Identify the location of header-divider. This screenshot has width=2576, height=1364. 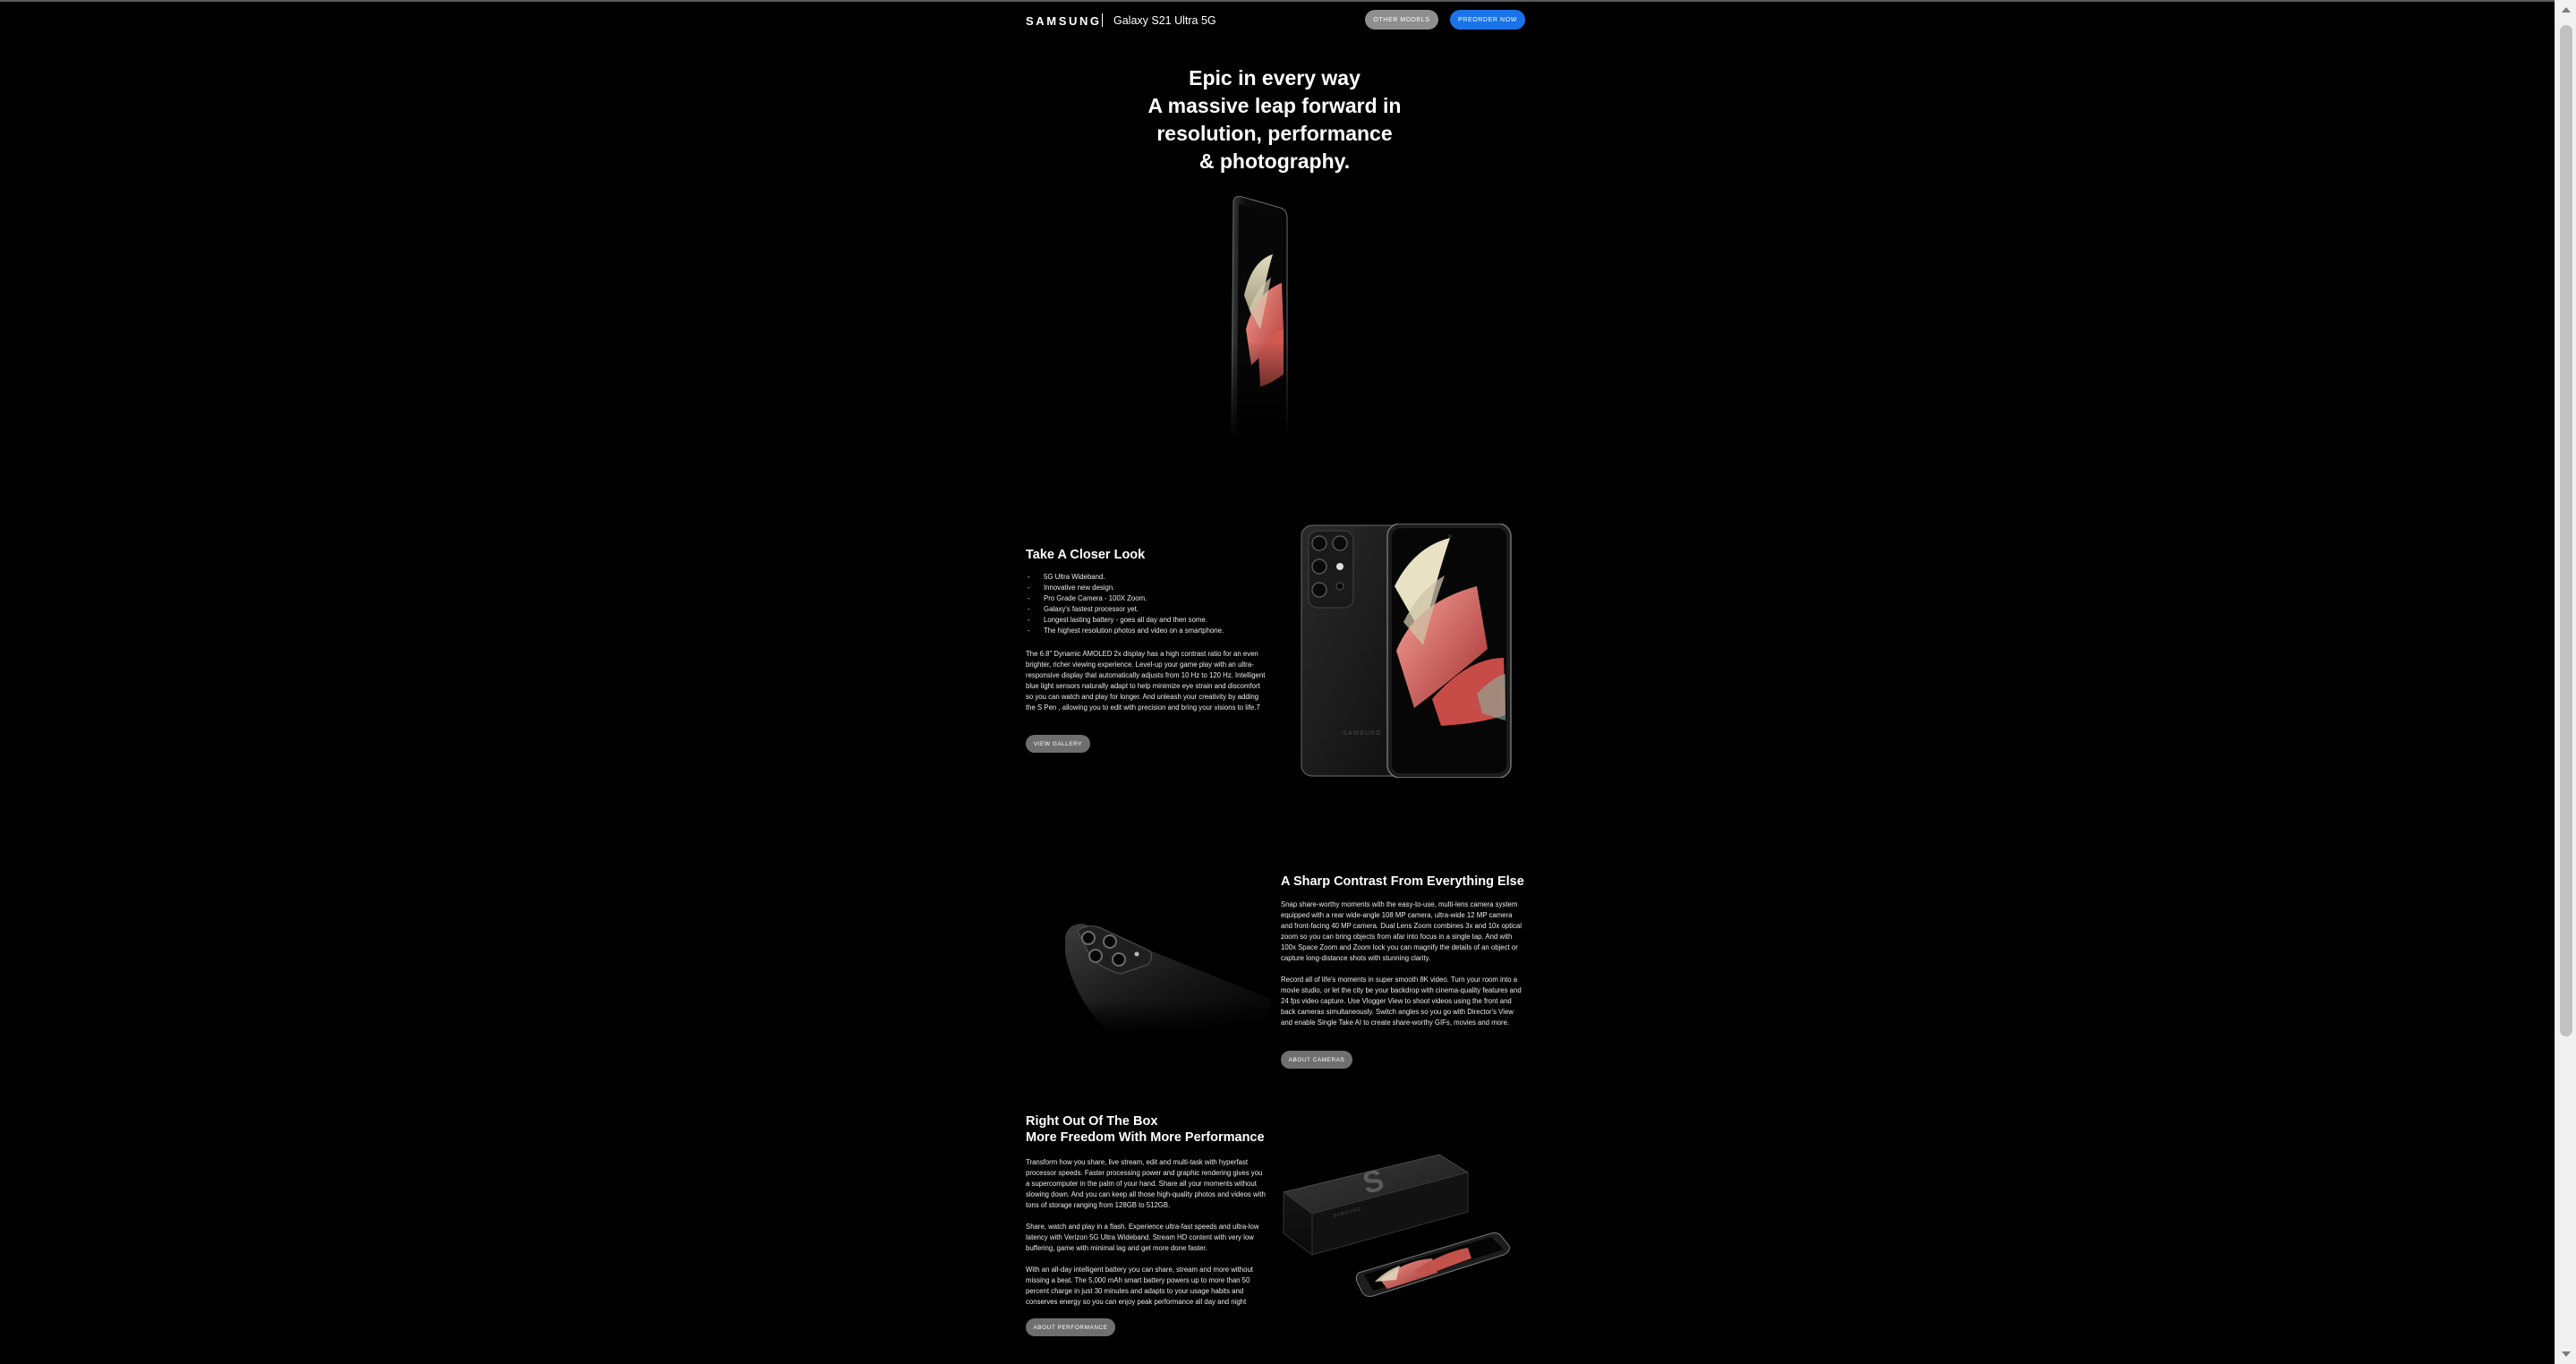
(1102, 20).